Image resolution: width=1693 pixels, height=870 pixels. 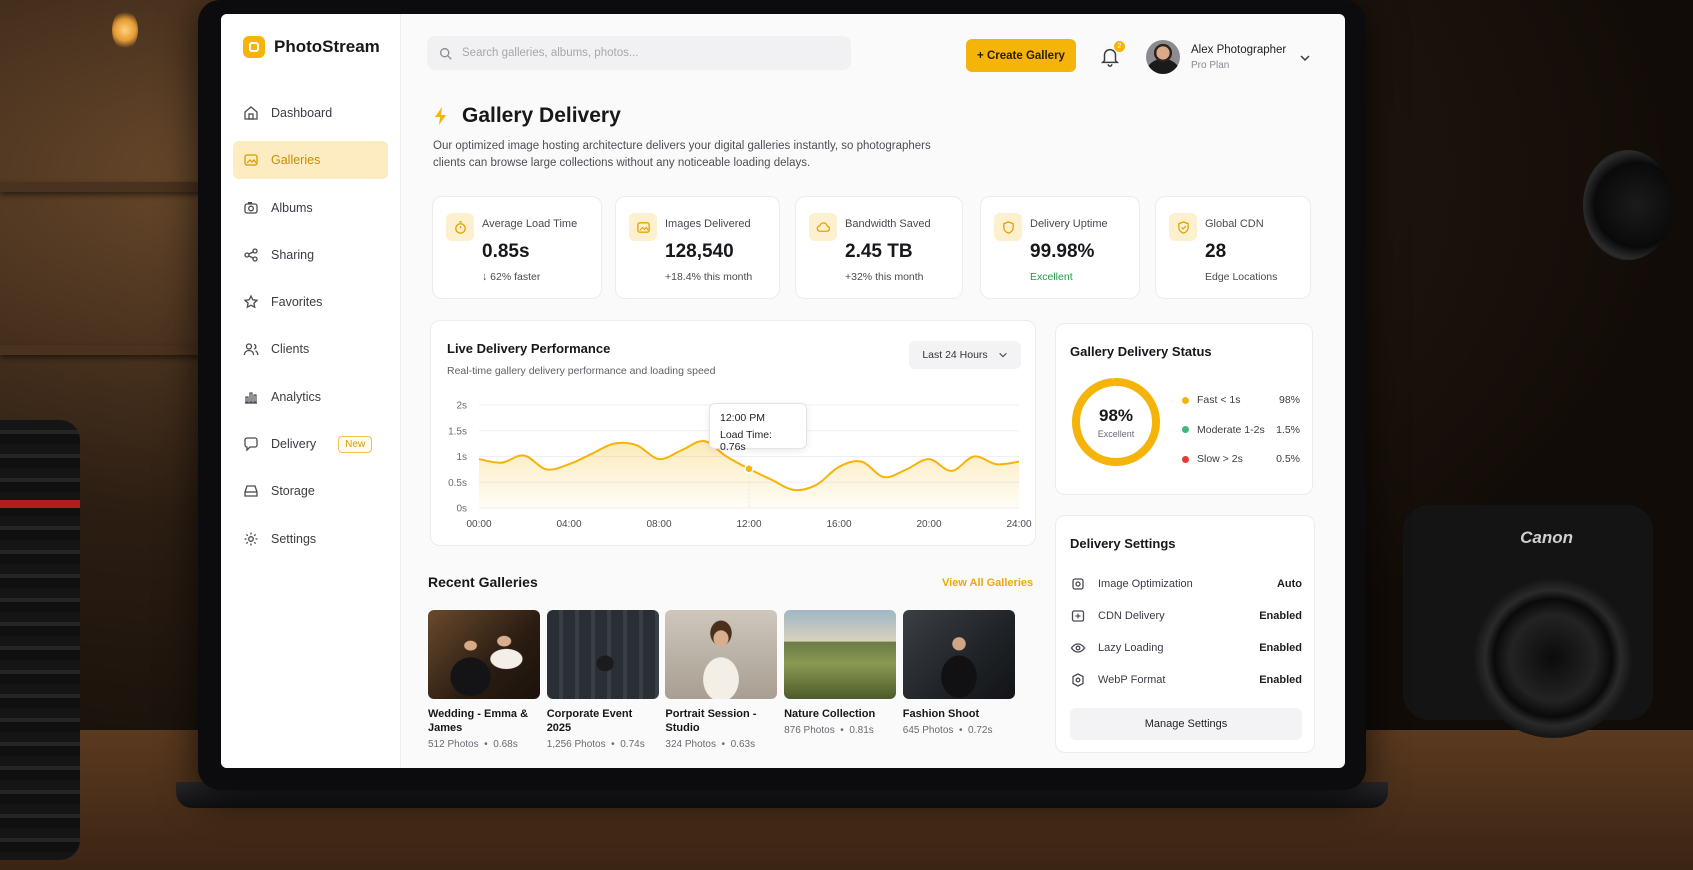 What do you see at coordinates (749, 469) in the screenshot?
I see `highlight-point` at bounding box center [749, 469].